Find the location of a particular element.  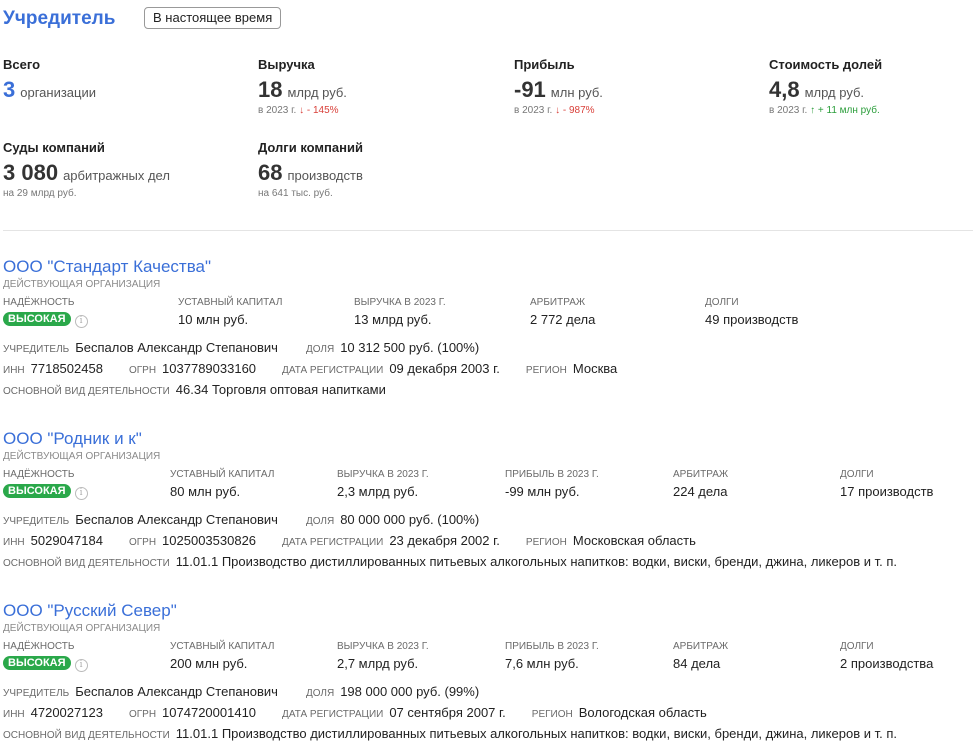

stat-revenue: Выручка 18 млрд руб. в 2023 г. ↓ - 145% is located at coordinates (302, 86).